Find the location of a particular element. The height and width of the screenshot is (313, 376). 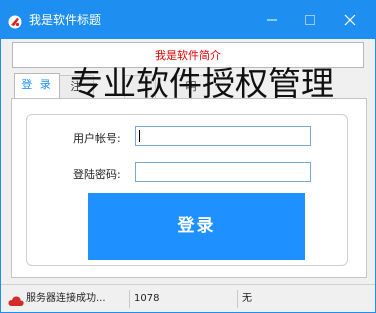

username-input is located at coordinates (223, 136).